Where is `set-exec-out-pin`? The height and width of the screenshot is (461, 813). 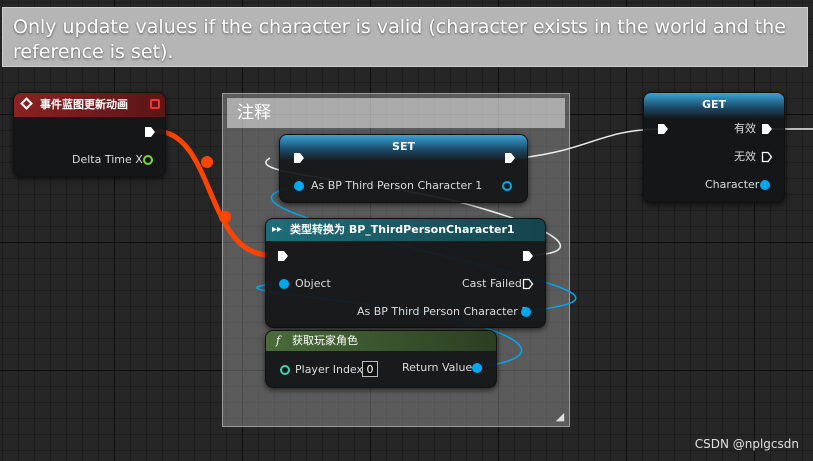 set-exec-out-pin is located at coordinates (510, 158).